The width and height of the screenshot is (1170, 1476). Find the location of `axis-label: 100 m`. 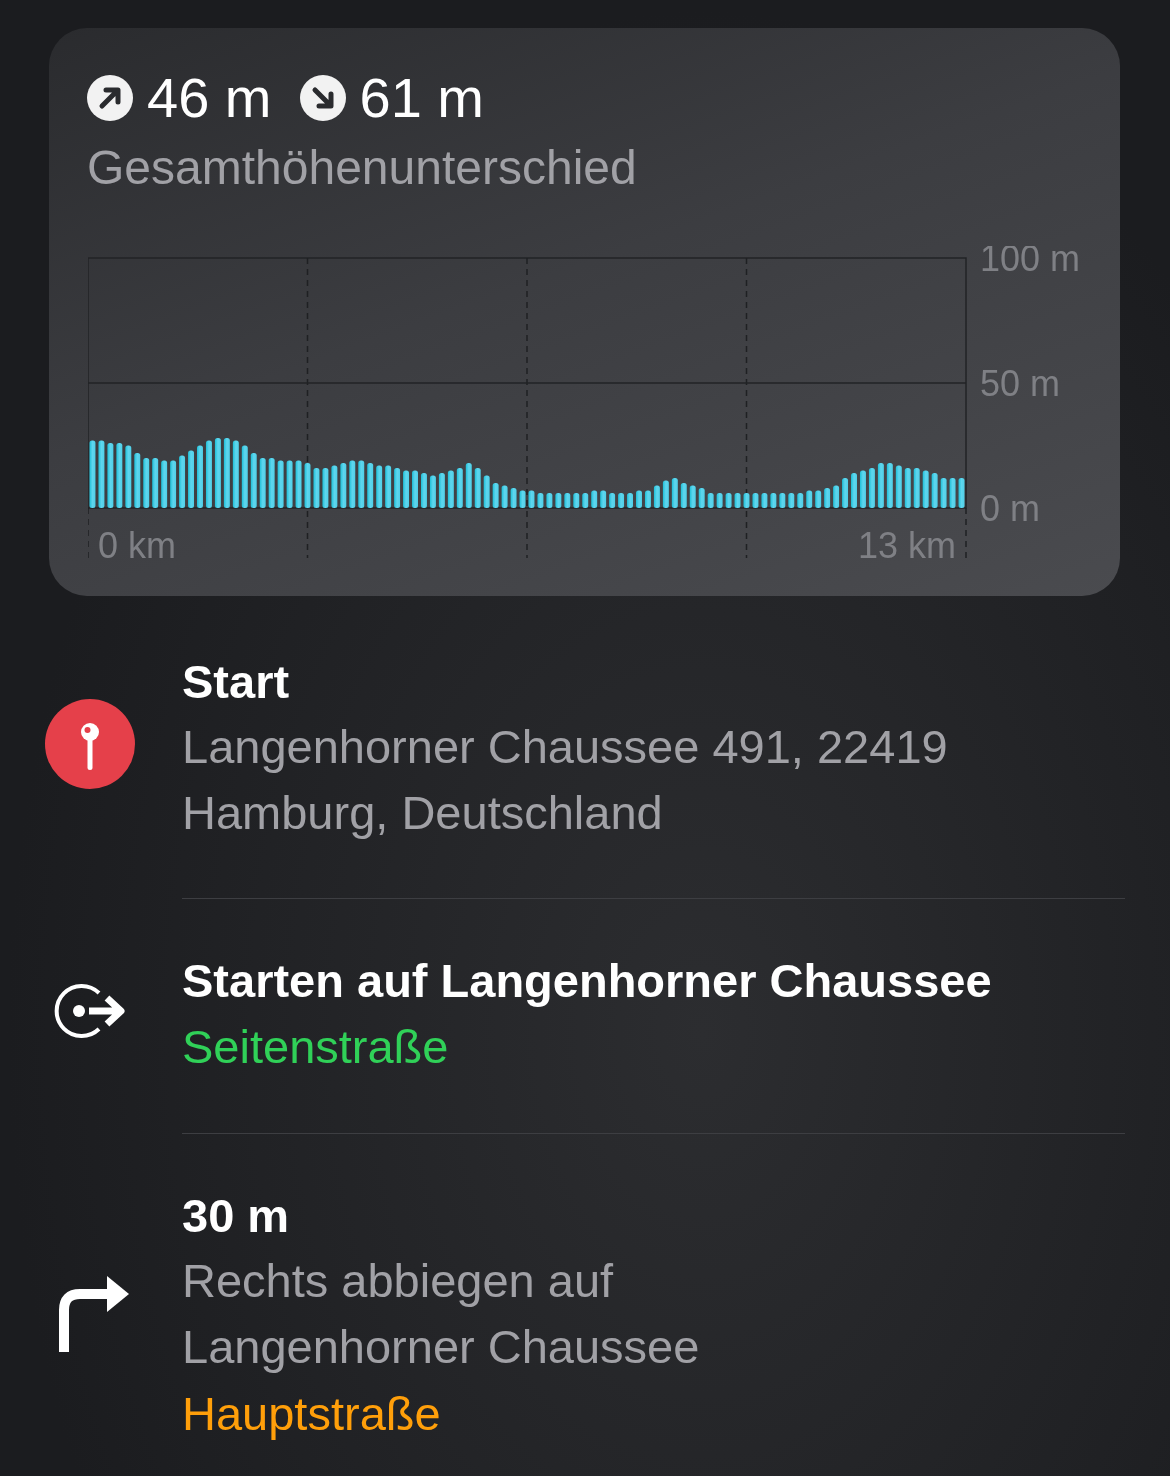

axis-label: 100 m is located at coordinates (1030, 262).